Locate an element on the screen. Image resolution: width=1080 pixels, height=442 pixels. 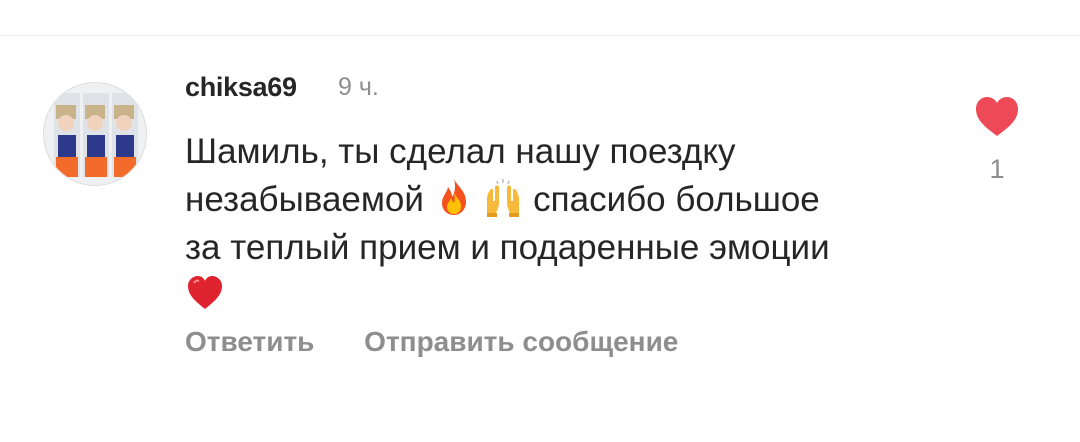
send-message-button: Отправить сообщение is located at coordinates (521, 342).